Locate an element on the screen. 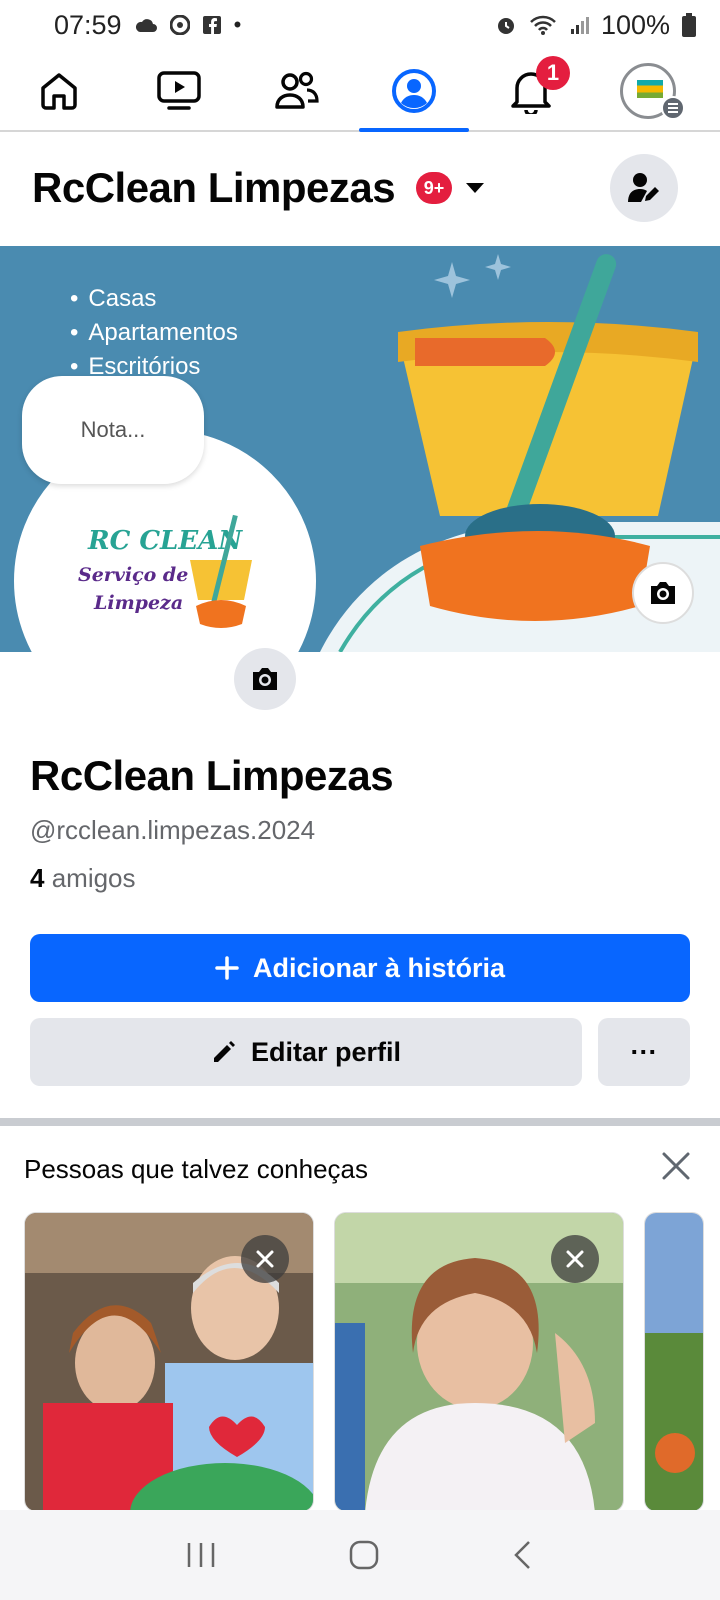 The image size is (720, 1600). home-icon is located at coordinates (59, 91).